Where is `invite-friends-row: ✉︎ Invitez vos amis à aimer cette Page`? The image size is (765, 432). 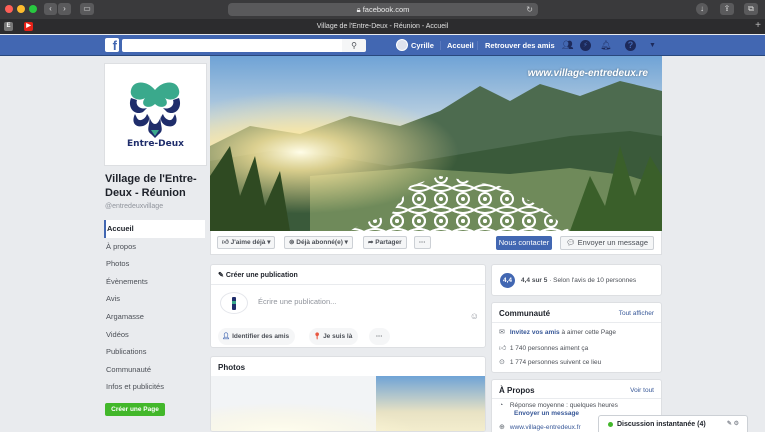
invite-friends-row: ✉︎ Invitez vos amis à aimer cette Page is located at coordinates (558, 332).